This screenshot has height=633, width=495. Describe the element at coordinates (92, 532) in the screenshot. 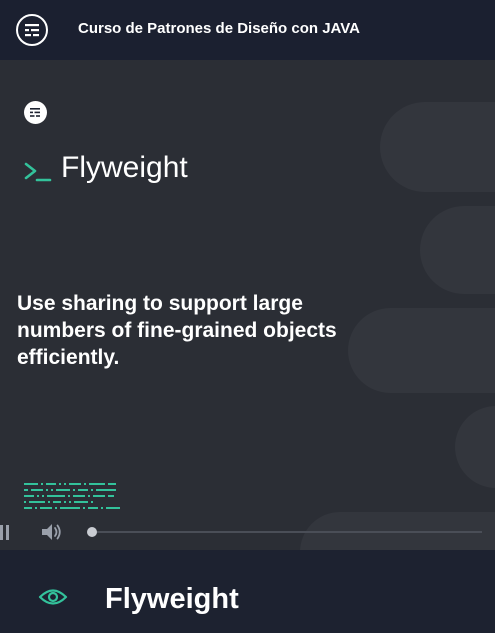

I see `progress-scrubber` at that location.